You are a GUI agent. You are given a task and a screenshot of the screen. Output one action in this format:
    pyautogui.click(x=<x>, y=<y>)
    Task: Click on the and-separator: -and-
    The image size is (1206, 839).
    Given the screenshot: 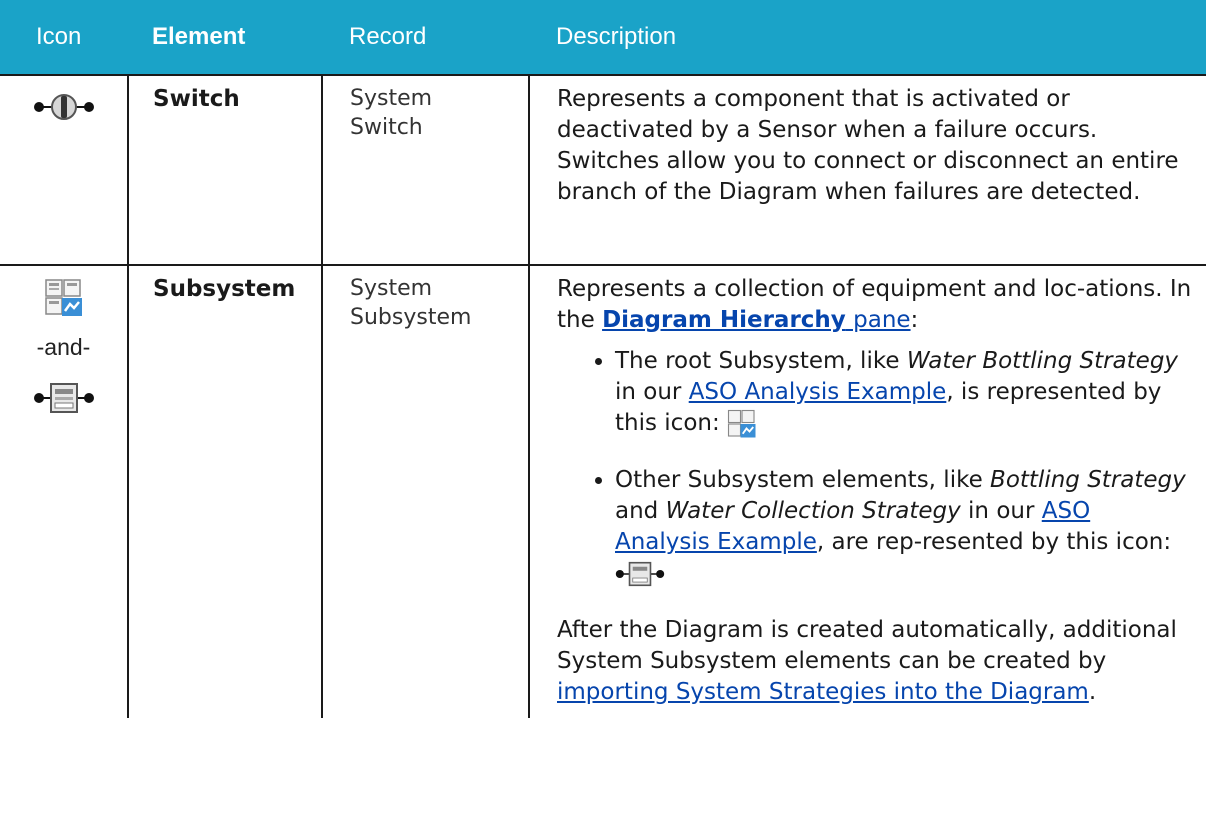 What is the action you would take?
    pyautogui.click(x=63, y=347)
    